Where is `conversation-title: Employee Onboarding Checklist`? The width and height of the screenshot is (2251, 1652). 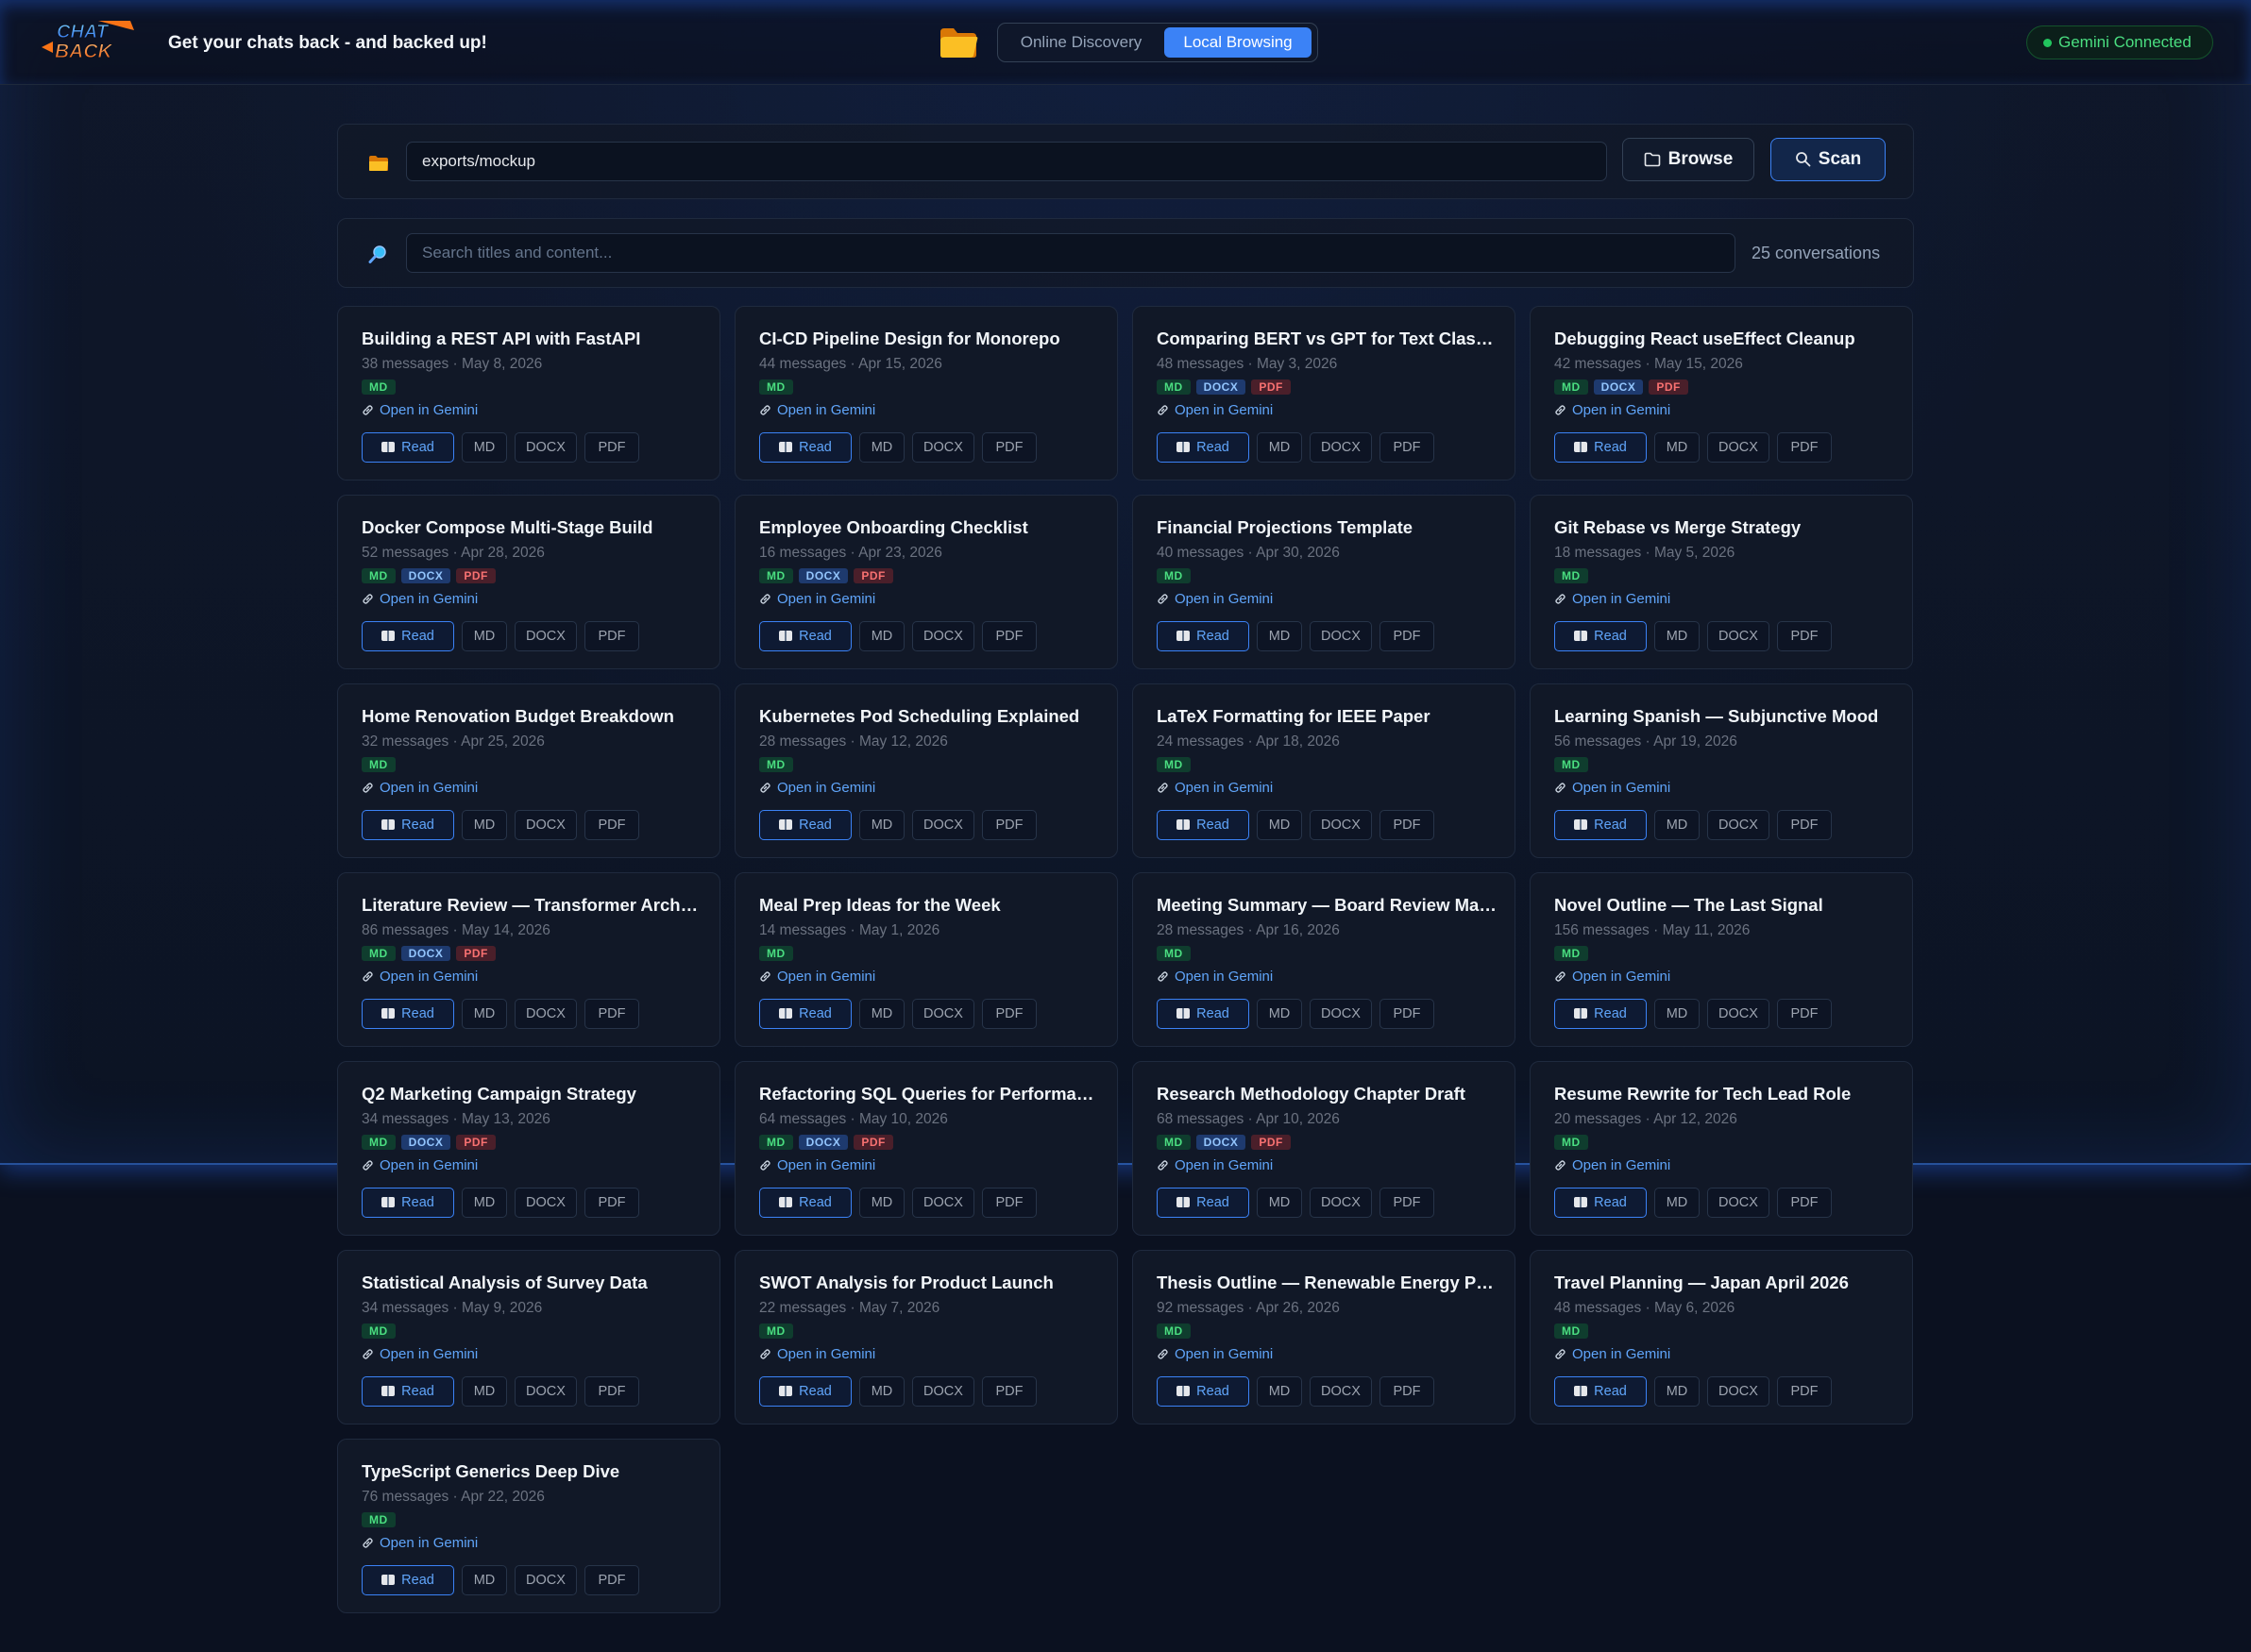 conversation-title: Employee Onboarding Checklist is located at coordinates (929, 527).